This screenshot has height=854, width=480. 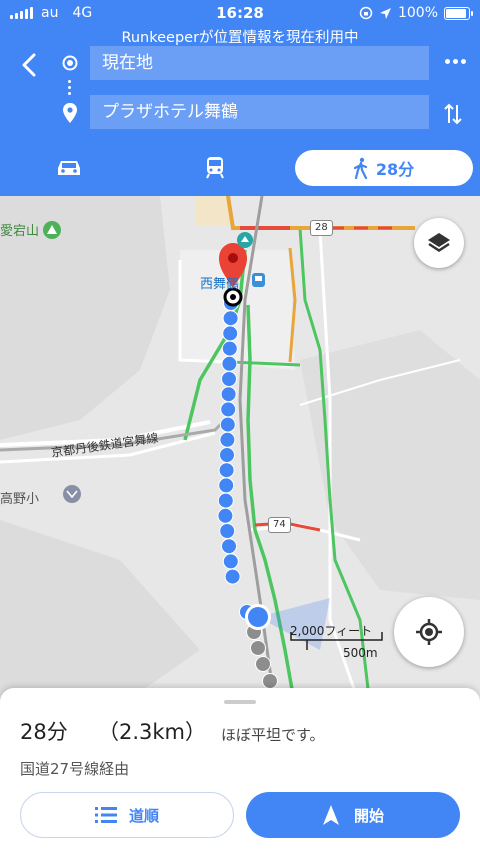 I want to click on map-label-mountain: 愛宕山, so click(x=20, y=231).